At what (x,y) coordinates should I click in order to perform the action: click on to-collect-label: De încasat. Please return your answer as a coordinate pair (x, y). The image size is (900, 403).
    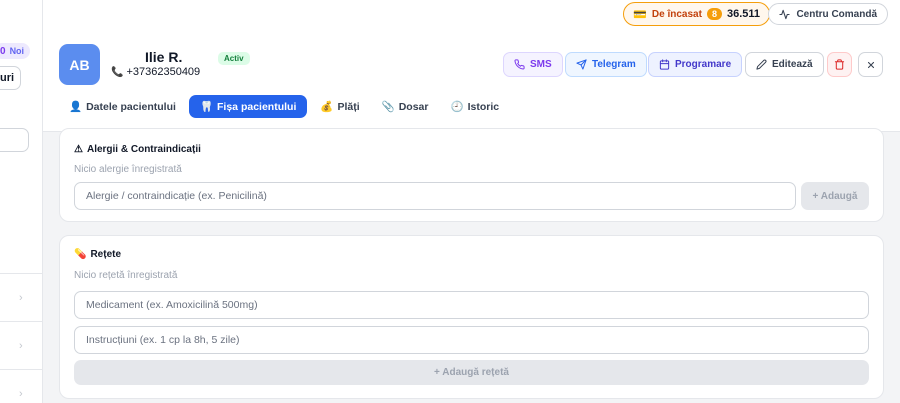
    Looking at the image, I should click on (676, 14).